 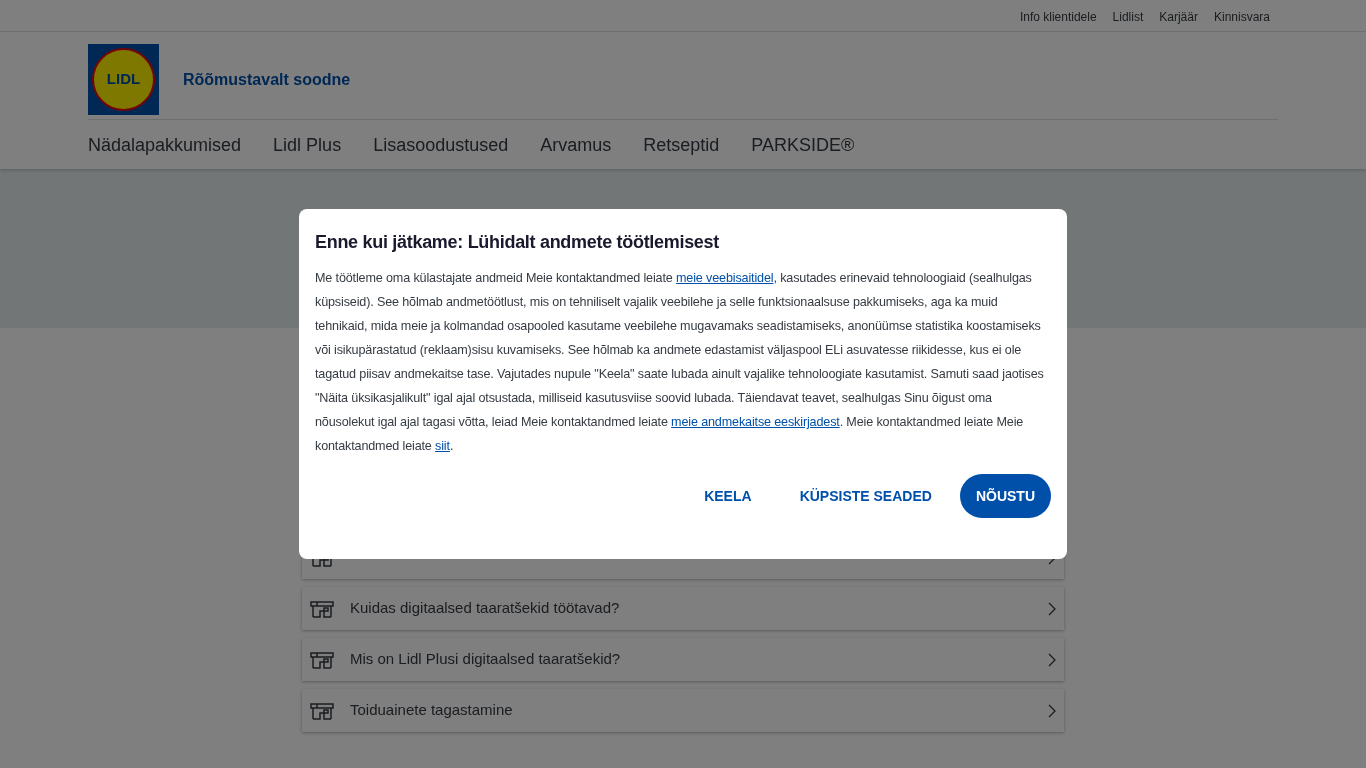 I want to click on nav-link: Nädalapakkumised, so click(x=165, y=145).